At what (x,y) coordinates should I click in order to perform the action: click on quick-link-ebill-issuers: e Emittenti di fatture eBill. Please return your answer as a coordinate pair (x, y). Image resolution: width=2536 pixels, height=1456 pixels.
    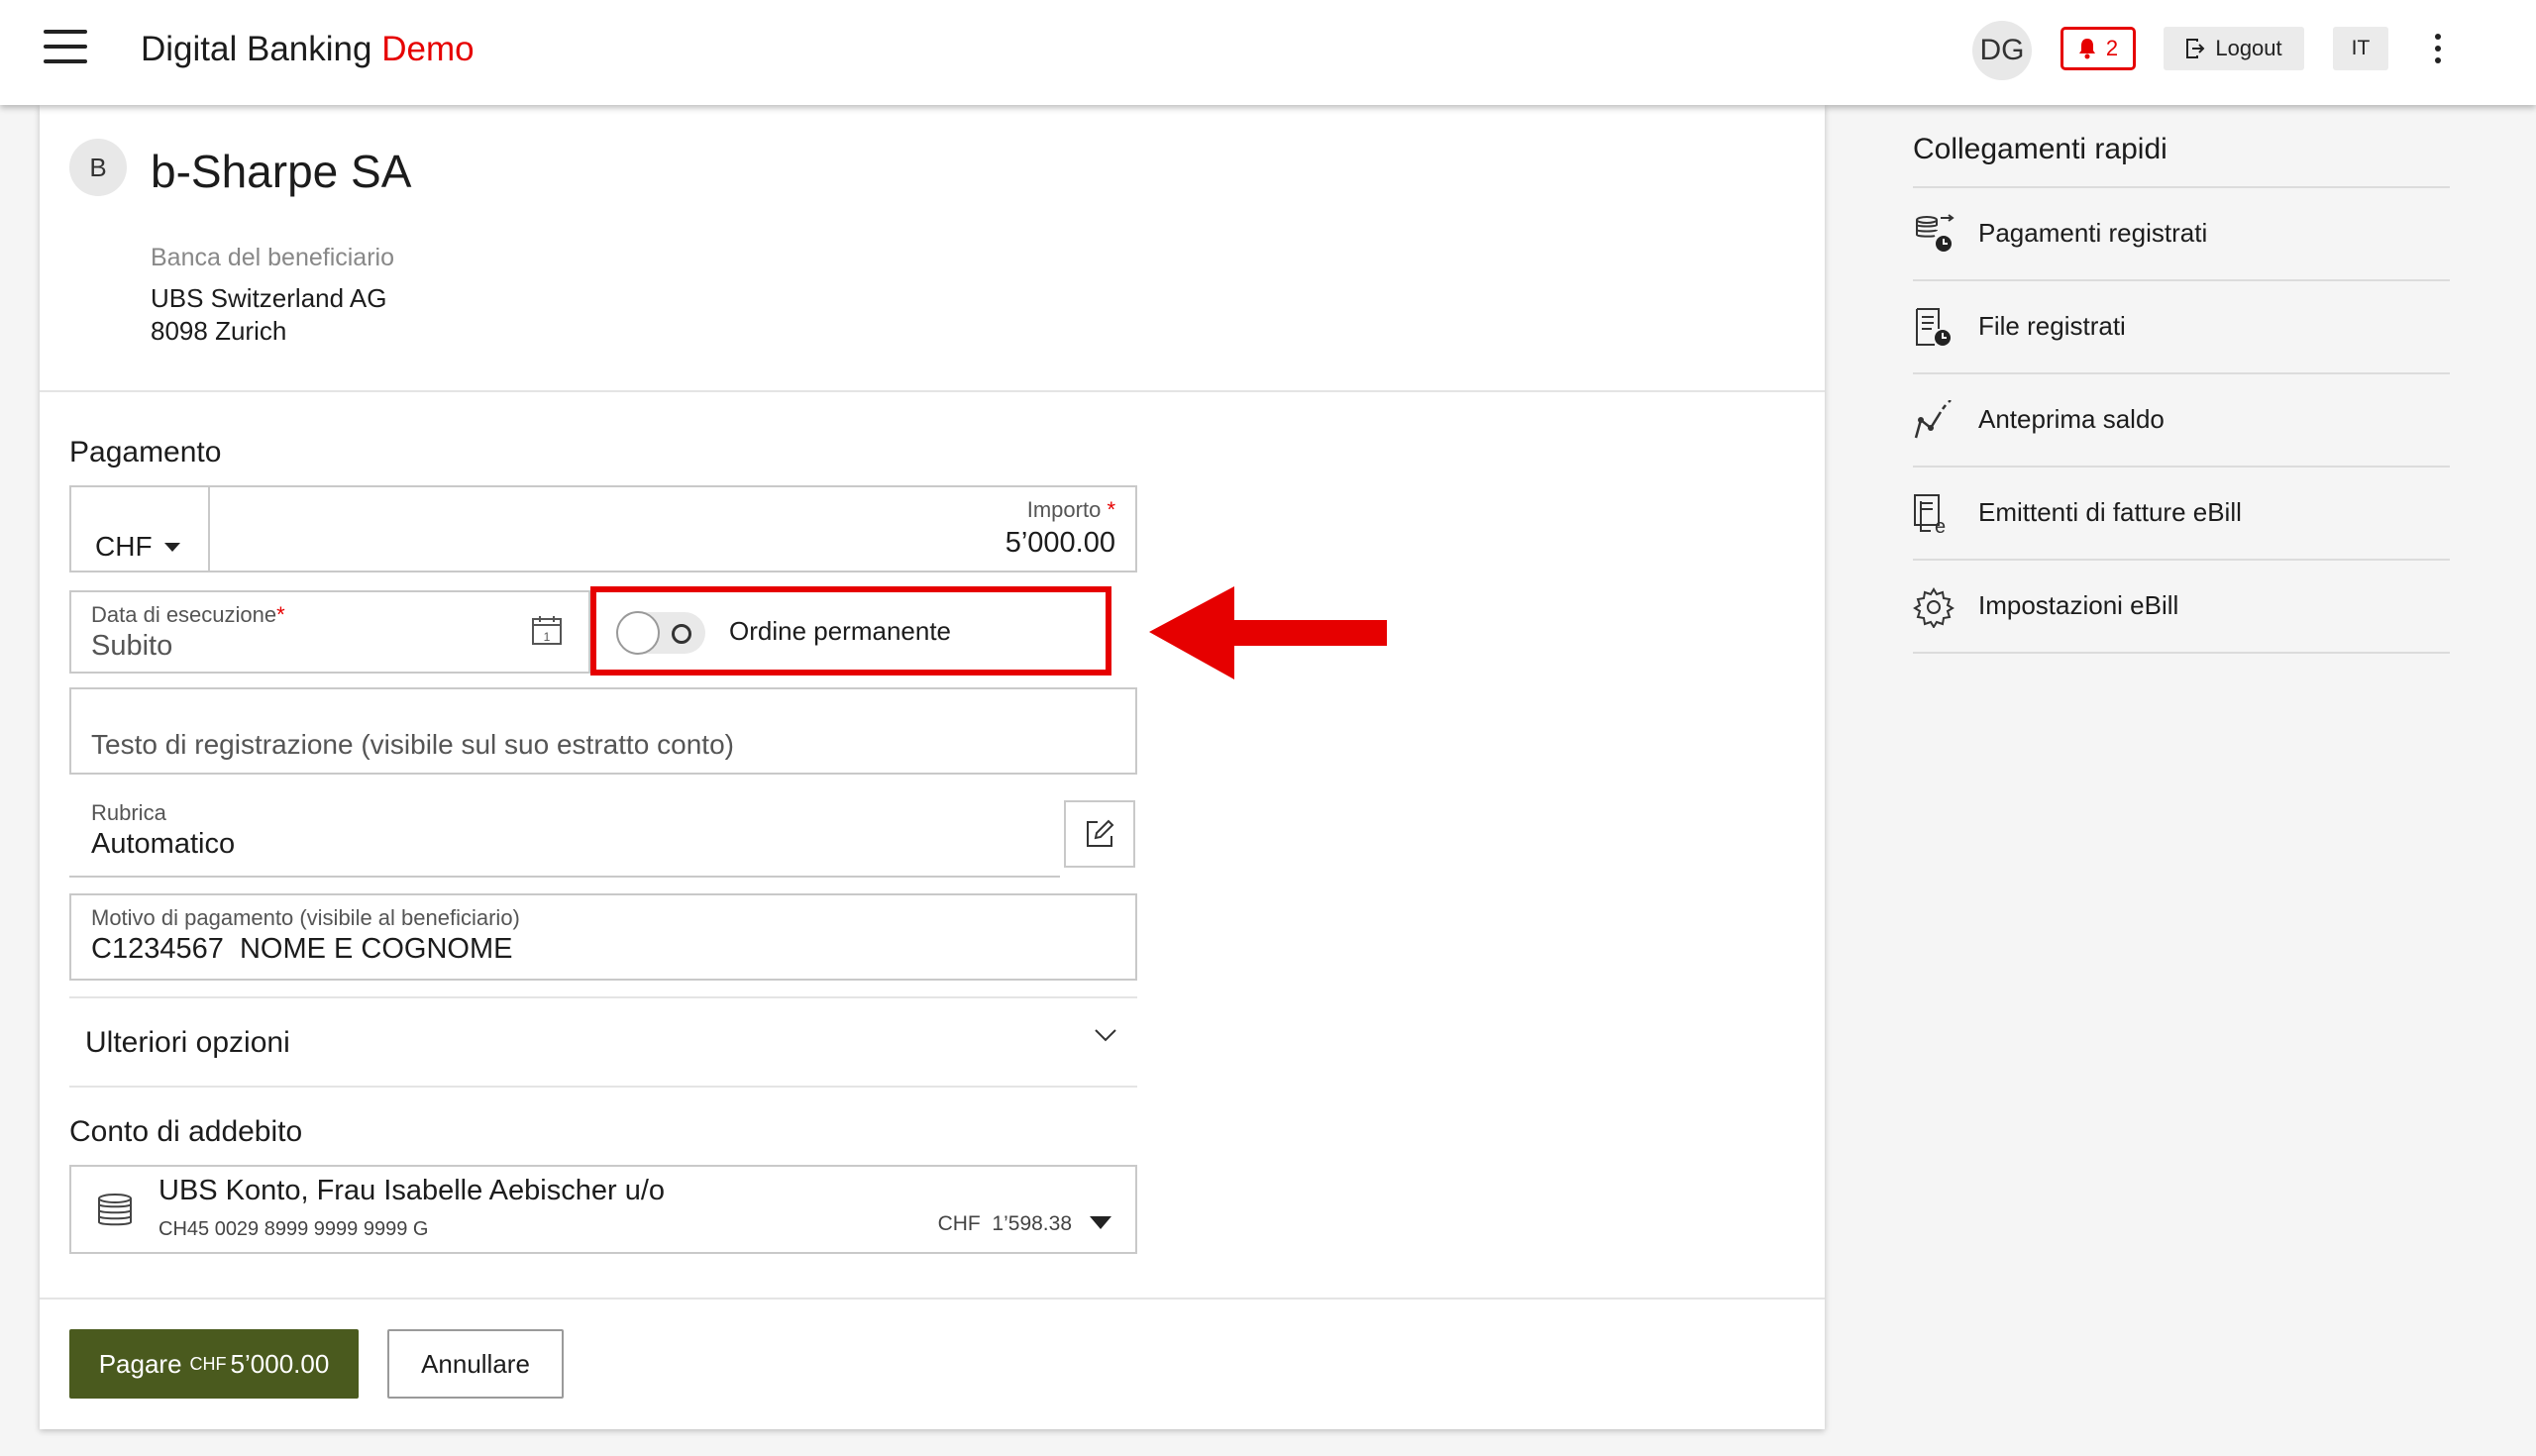
    Looking at the image, I should click on (2181, 513).